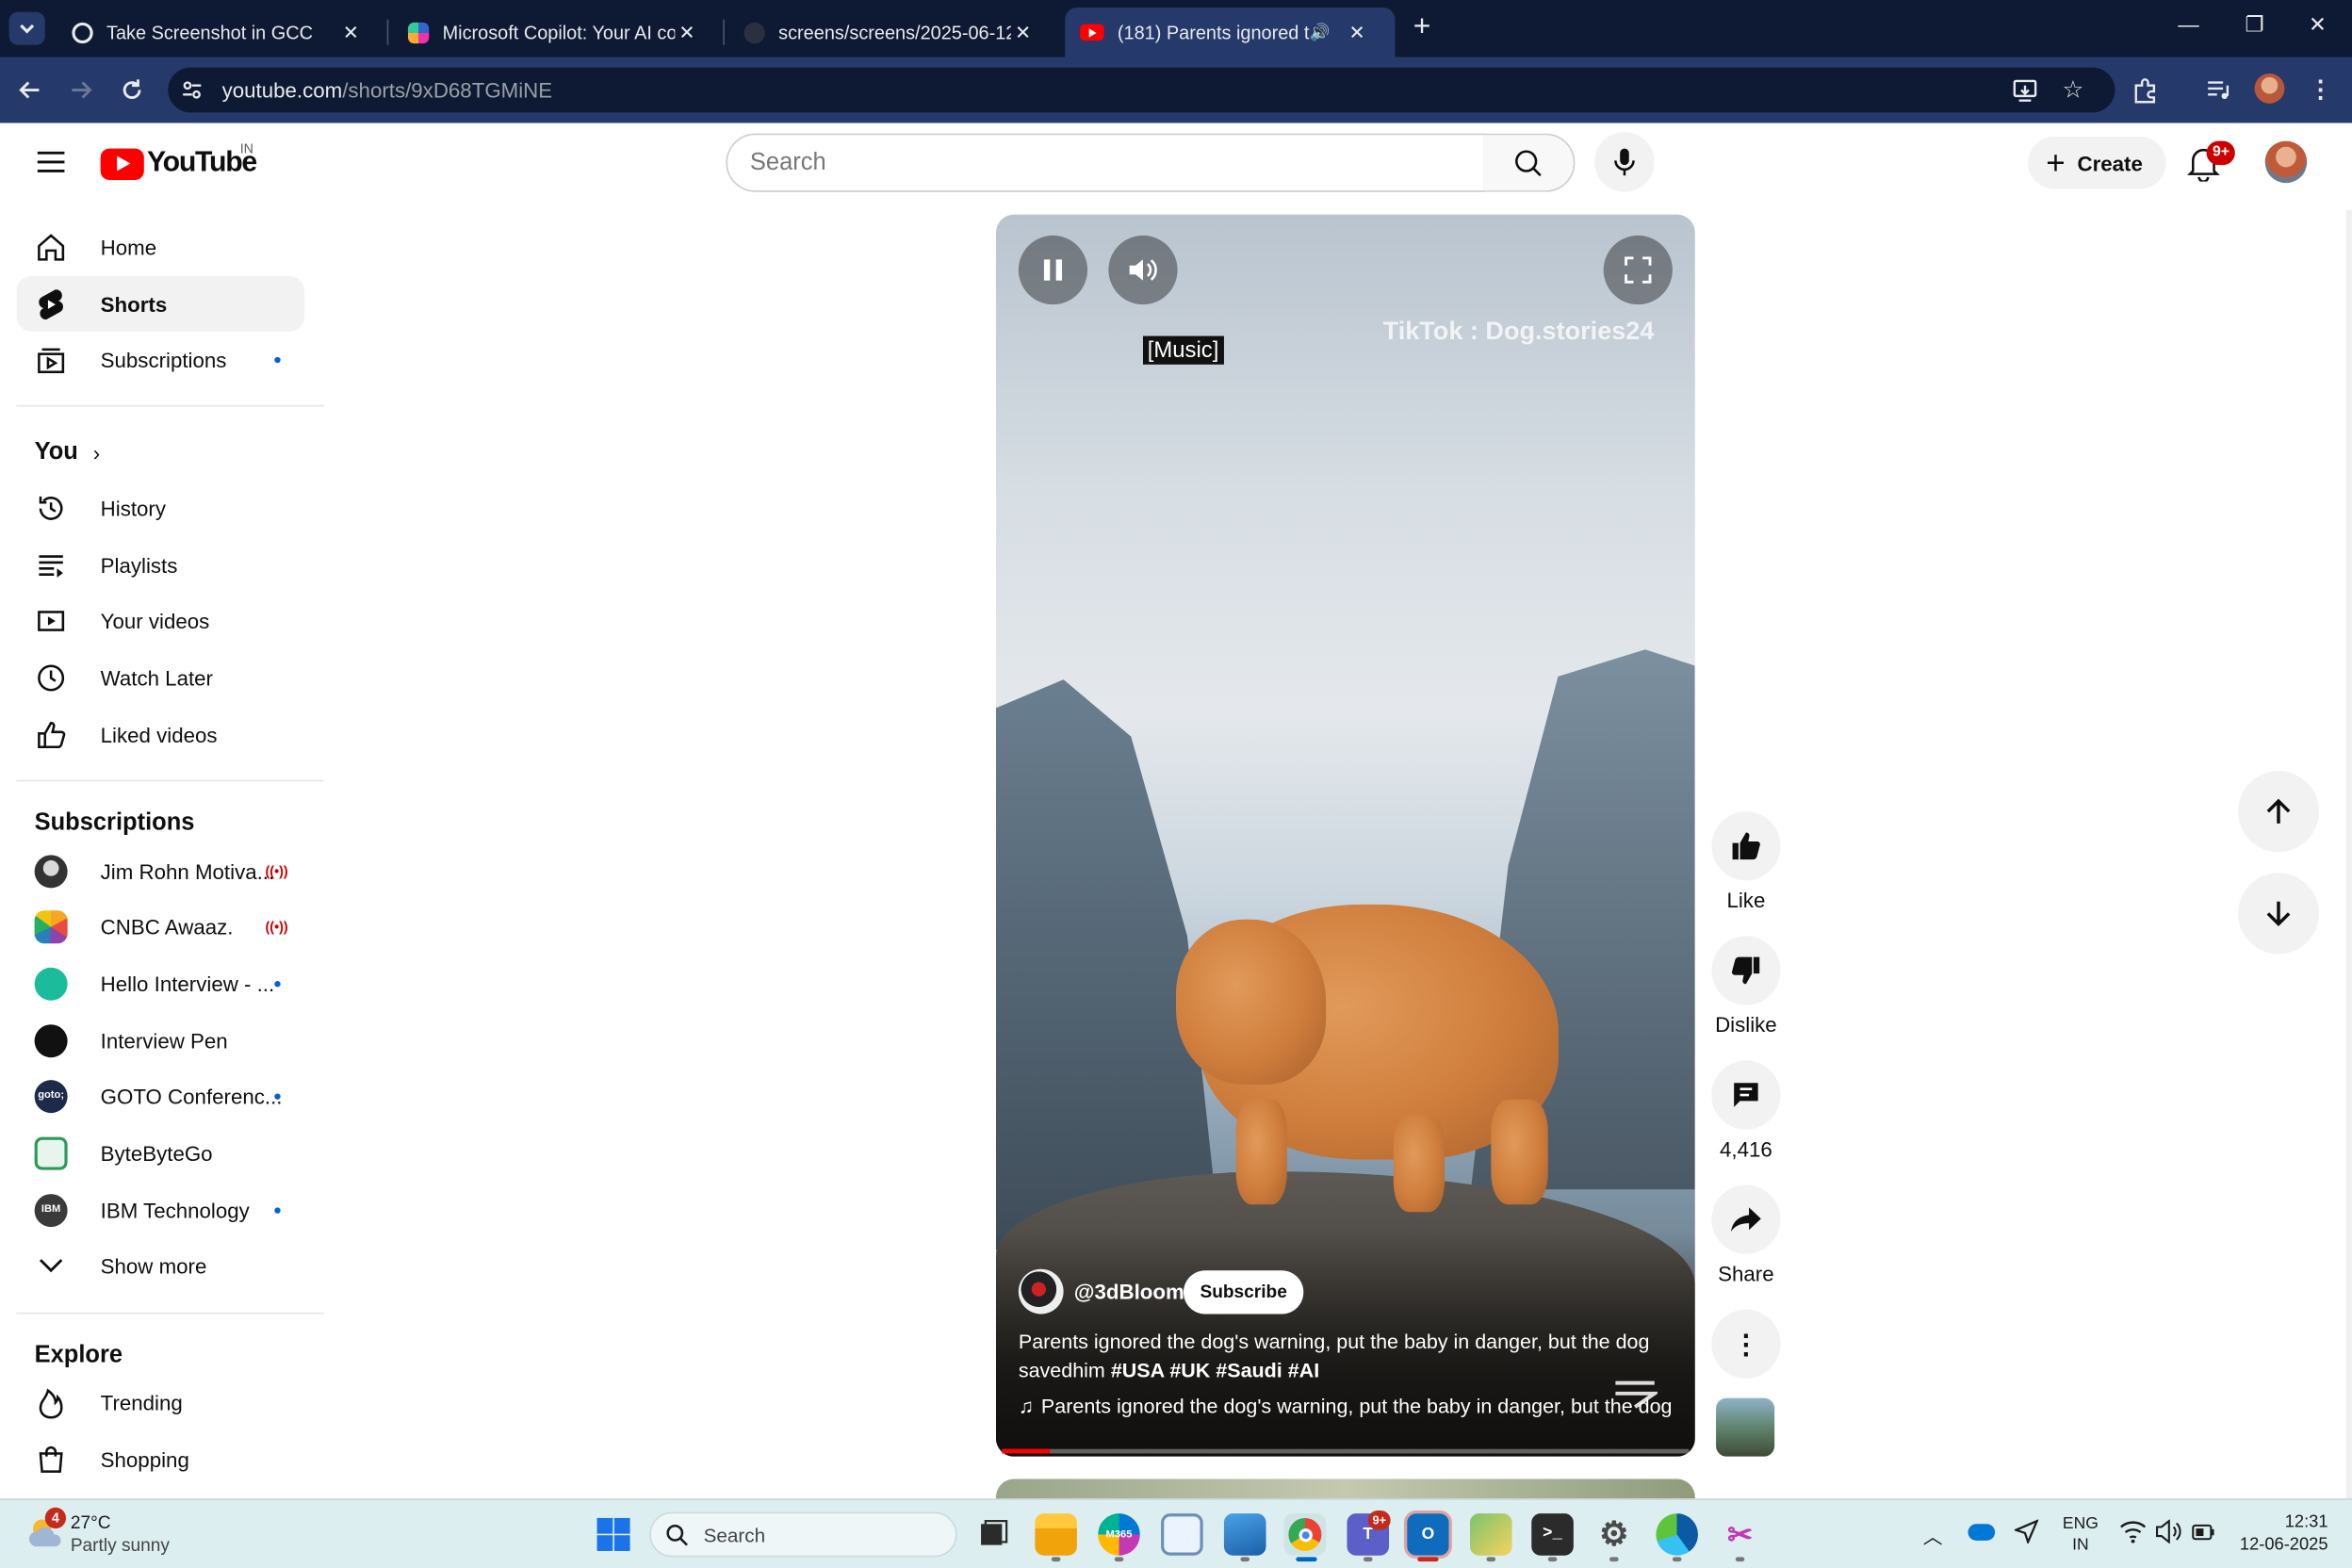 This screenshot has width=2352, height=1568. Describe the element at coordinates (161, 927) in the screenshot. I see `sidebar-subscription: CNBC Awaaz. ((•))` at that location.